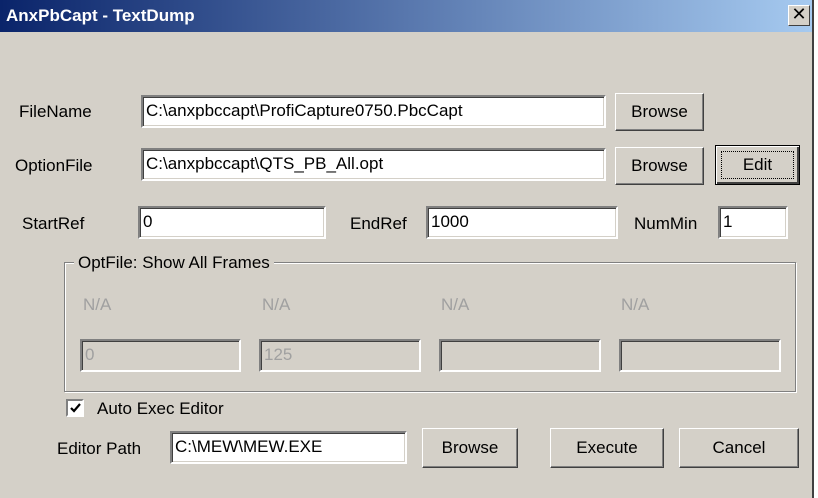  What do you see at coordinates (520, 355) in the screenshot?
I see `column-3-field` at bounding box center [520, 355].